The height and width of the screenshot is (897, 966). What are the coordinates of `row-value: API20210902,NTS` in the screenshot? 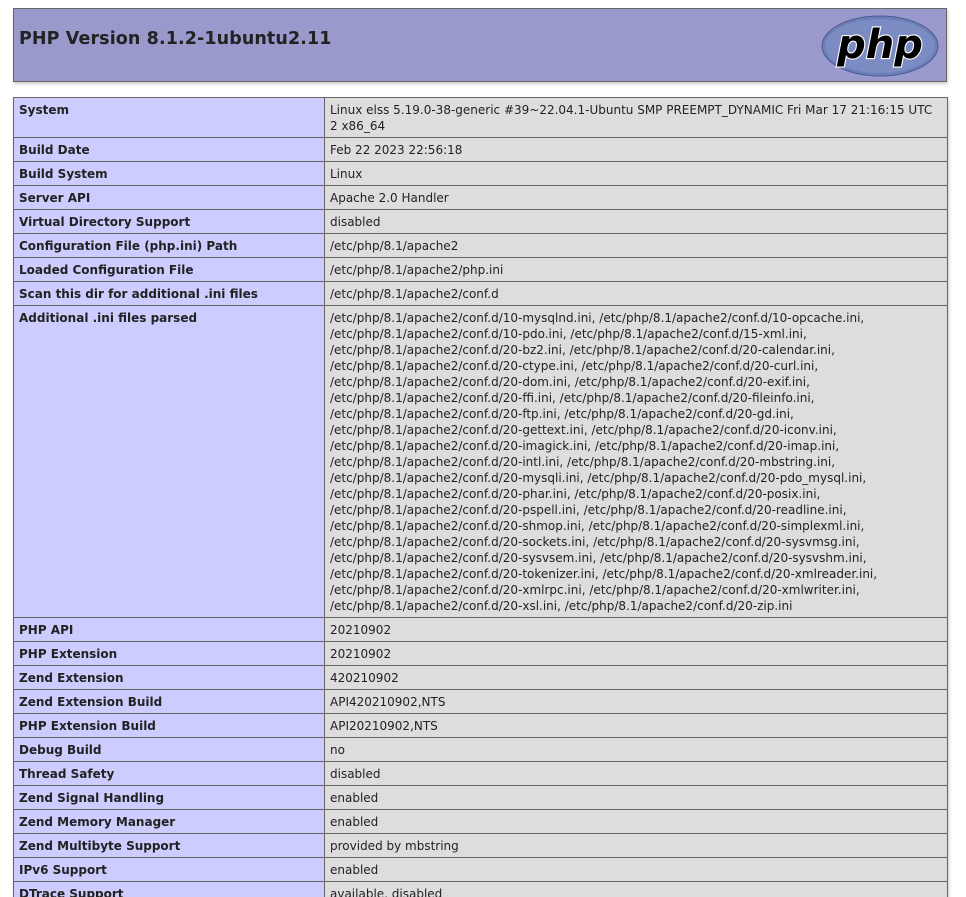 It's located at (636, 725).